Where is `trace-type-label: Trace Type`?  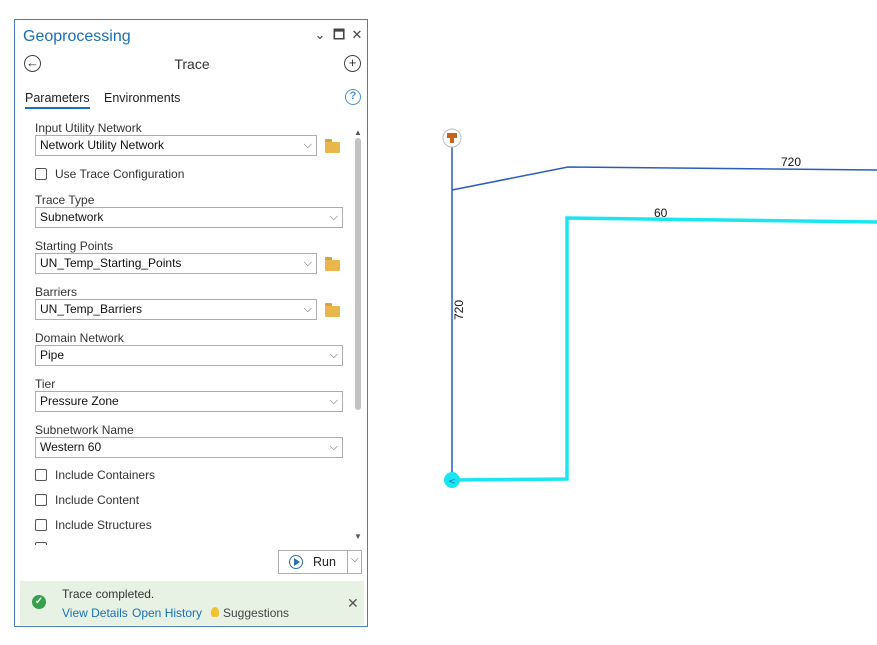
trace-type-label: Trace Type is located at coordinates (65, 200).